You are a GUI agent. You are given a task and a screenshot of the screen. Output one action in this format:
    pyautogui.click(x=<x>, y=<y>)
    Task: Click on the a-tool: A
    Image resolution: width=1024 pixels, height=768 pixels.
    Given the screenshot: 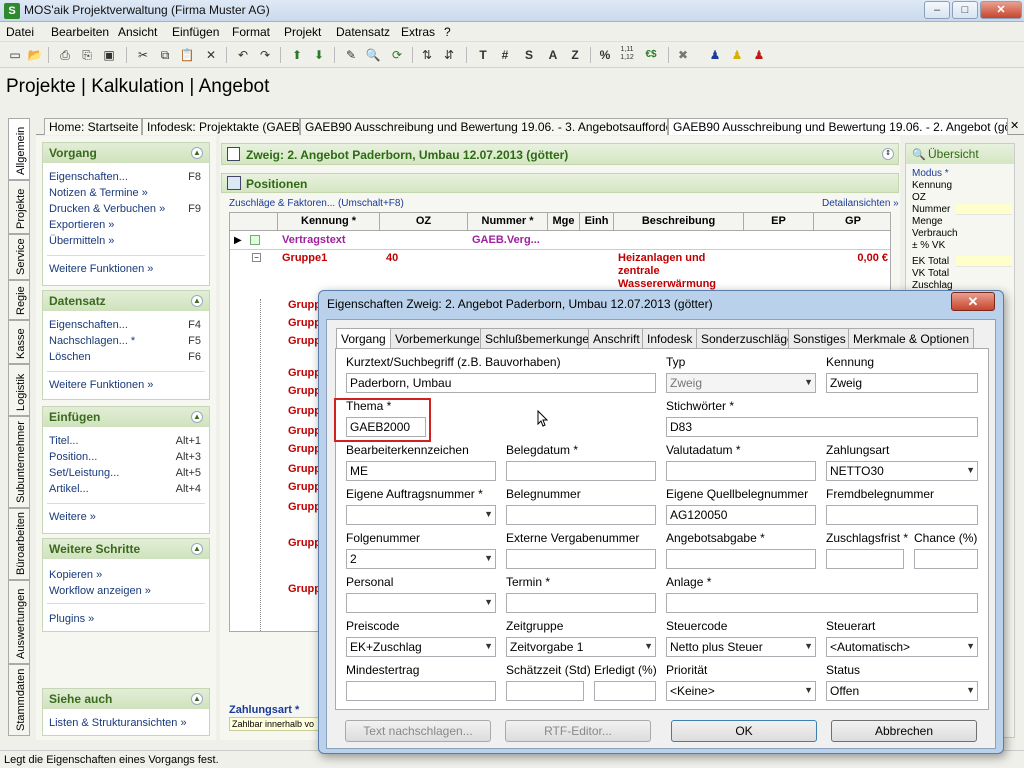 What is the action you would take?
    pyautogui.click(x=553, y=55)
    